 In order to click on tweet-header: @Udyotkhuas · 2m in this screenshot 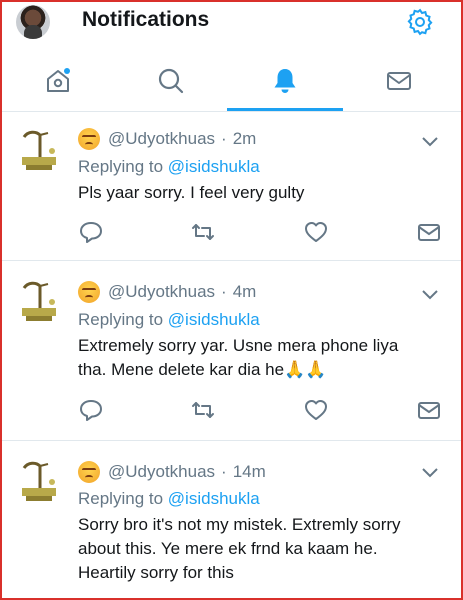, I will do `click(167, 139)`.